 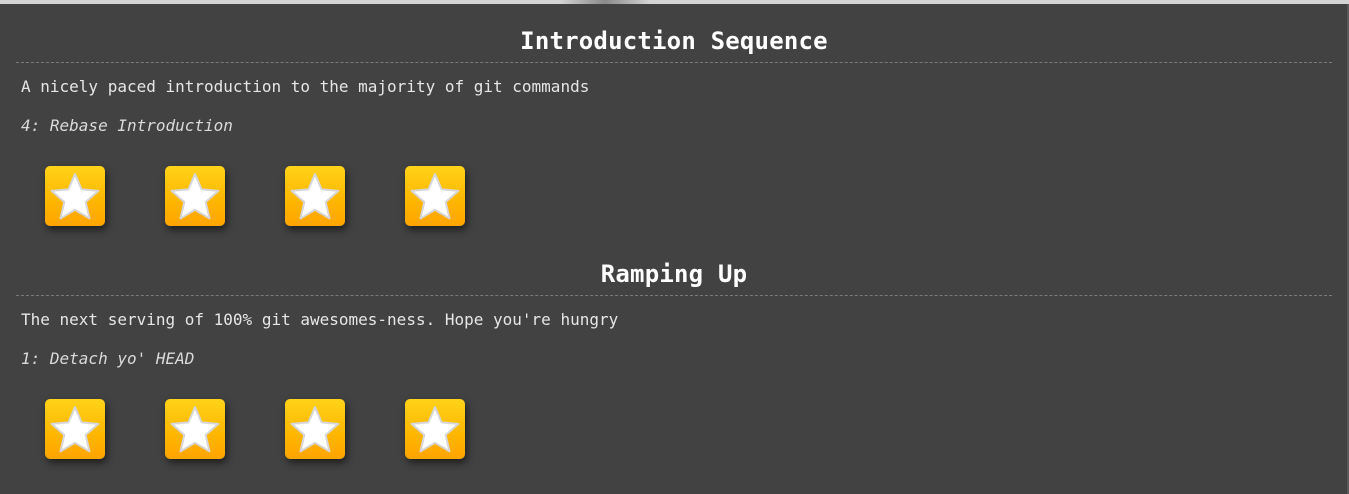 What do you see at coordinates (108, 358) in the screenshot?
I see `level-name-label: 1: Detach yo' HEAD` at bounding box center [108, 358].